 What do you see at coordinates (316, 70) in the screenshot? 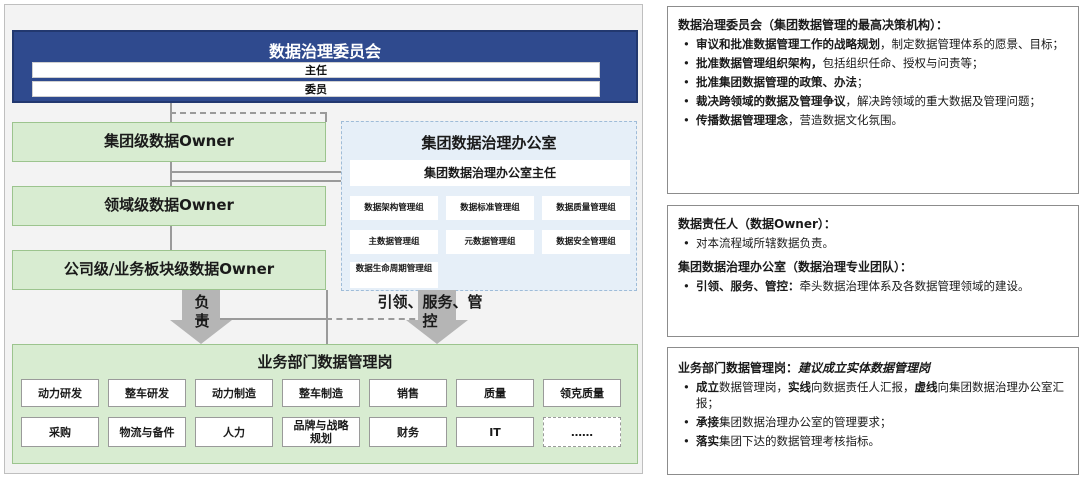
I see `committee-director-row: 主任` at bounding box center [316, 70].